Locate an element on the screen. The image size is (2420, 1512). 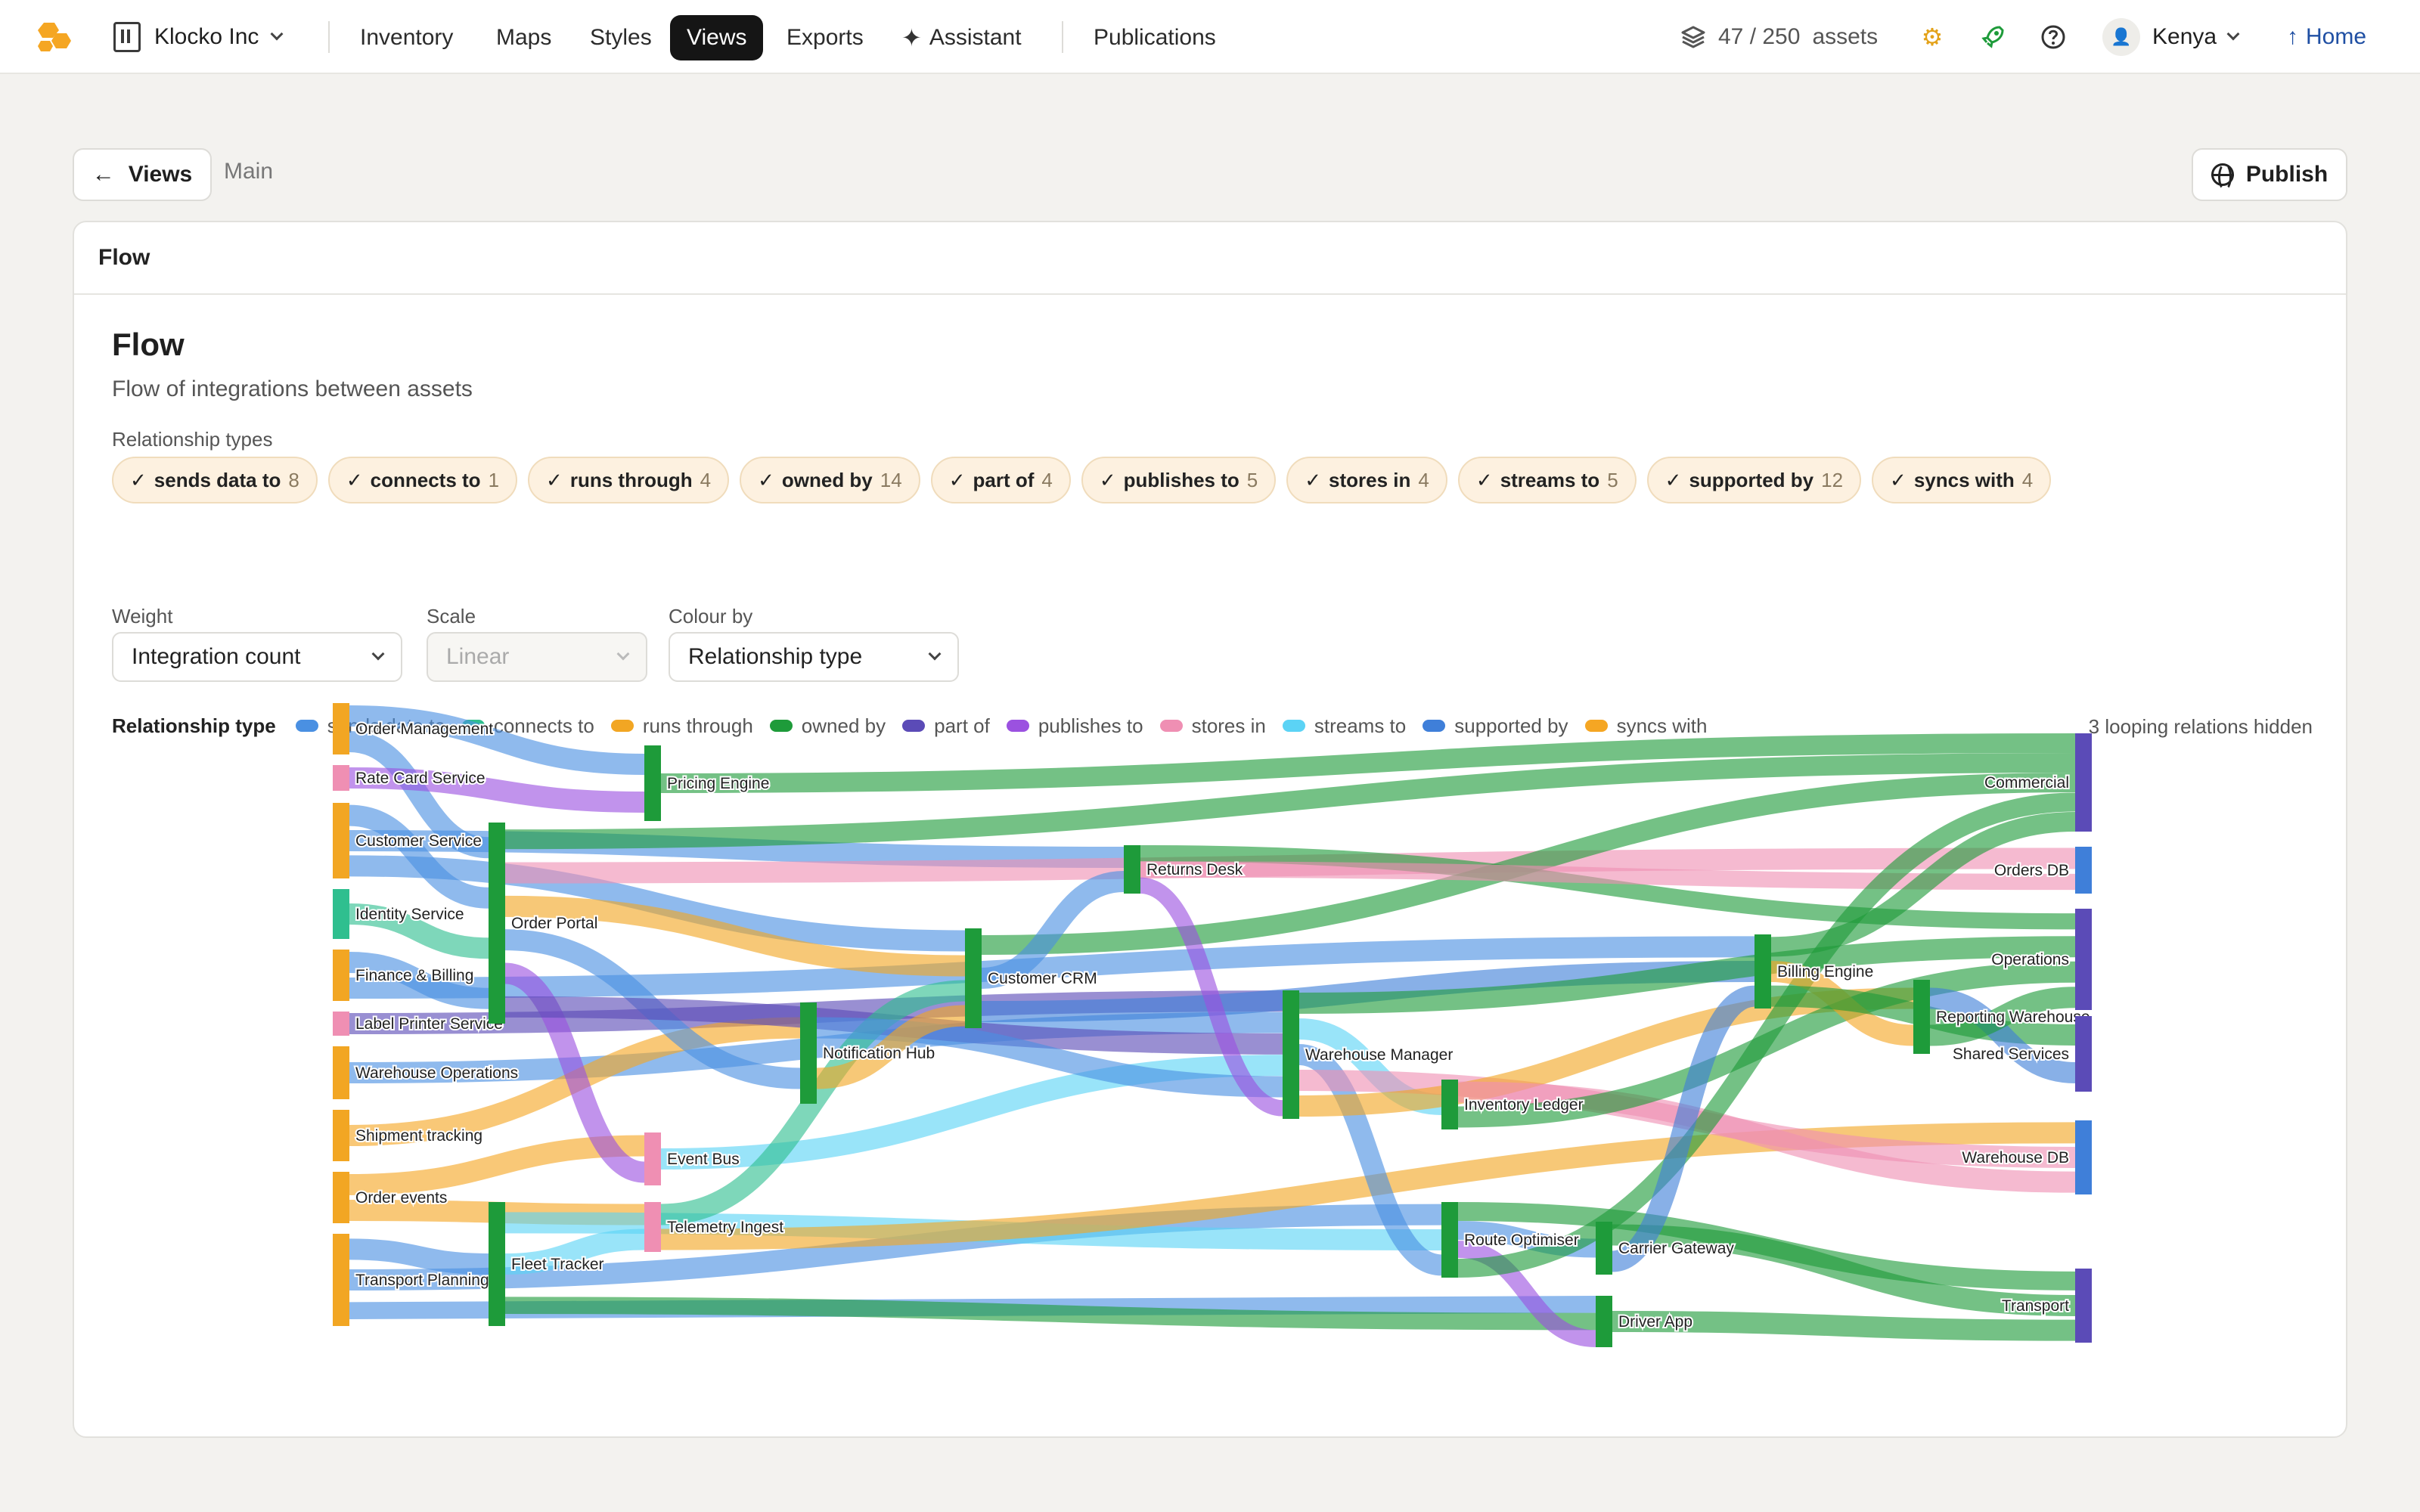
sankey-link is located at coordinates (419, 1257).